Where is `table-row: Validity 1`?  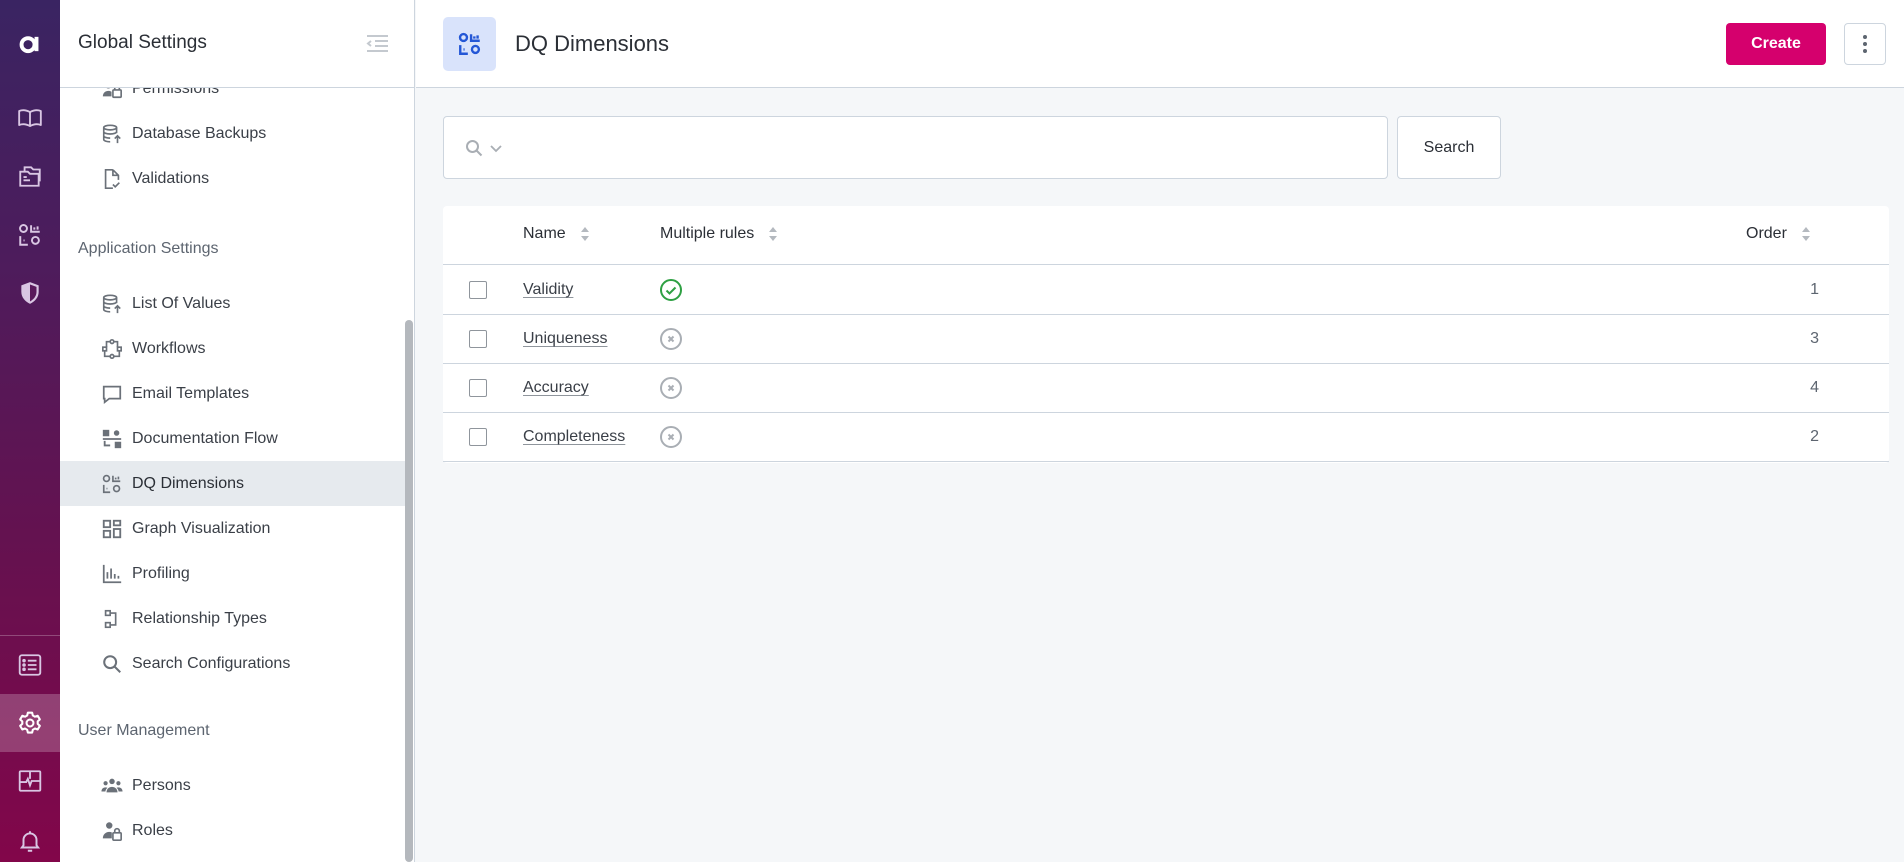
table-row: Validity 1 is located at coordinates (1166, 290).